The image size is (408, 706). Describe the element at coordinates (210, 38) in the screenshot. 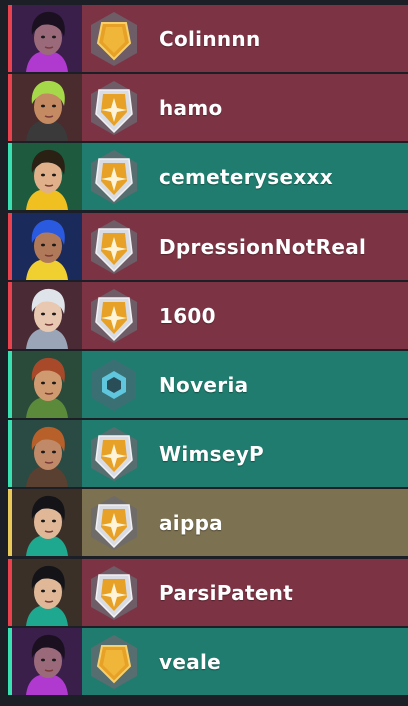

I see `player-name: Colinnnn` at that location.